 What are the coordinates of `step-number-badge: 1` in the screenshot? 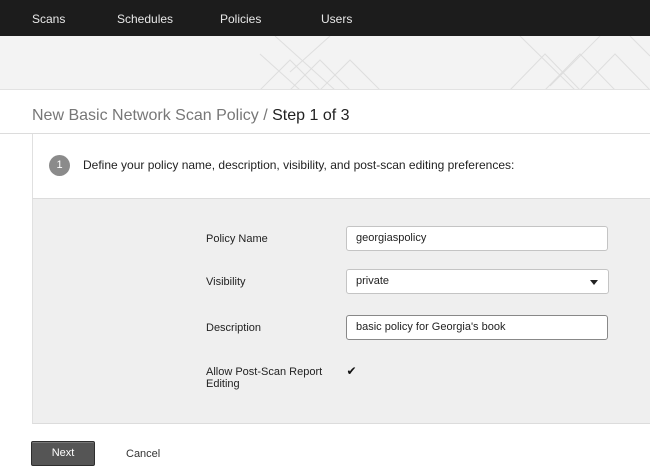 It's located at (59, 165).